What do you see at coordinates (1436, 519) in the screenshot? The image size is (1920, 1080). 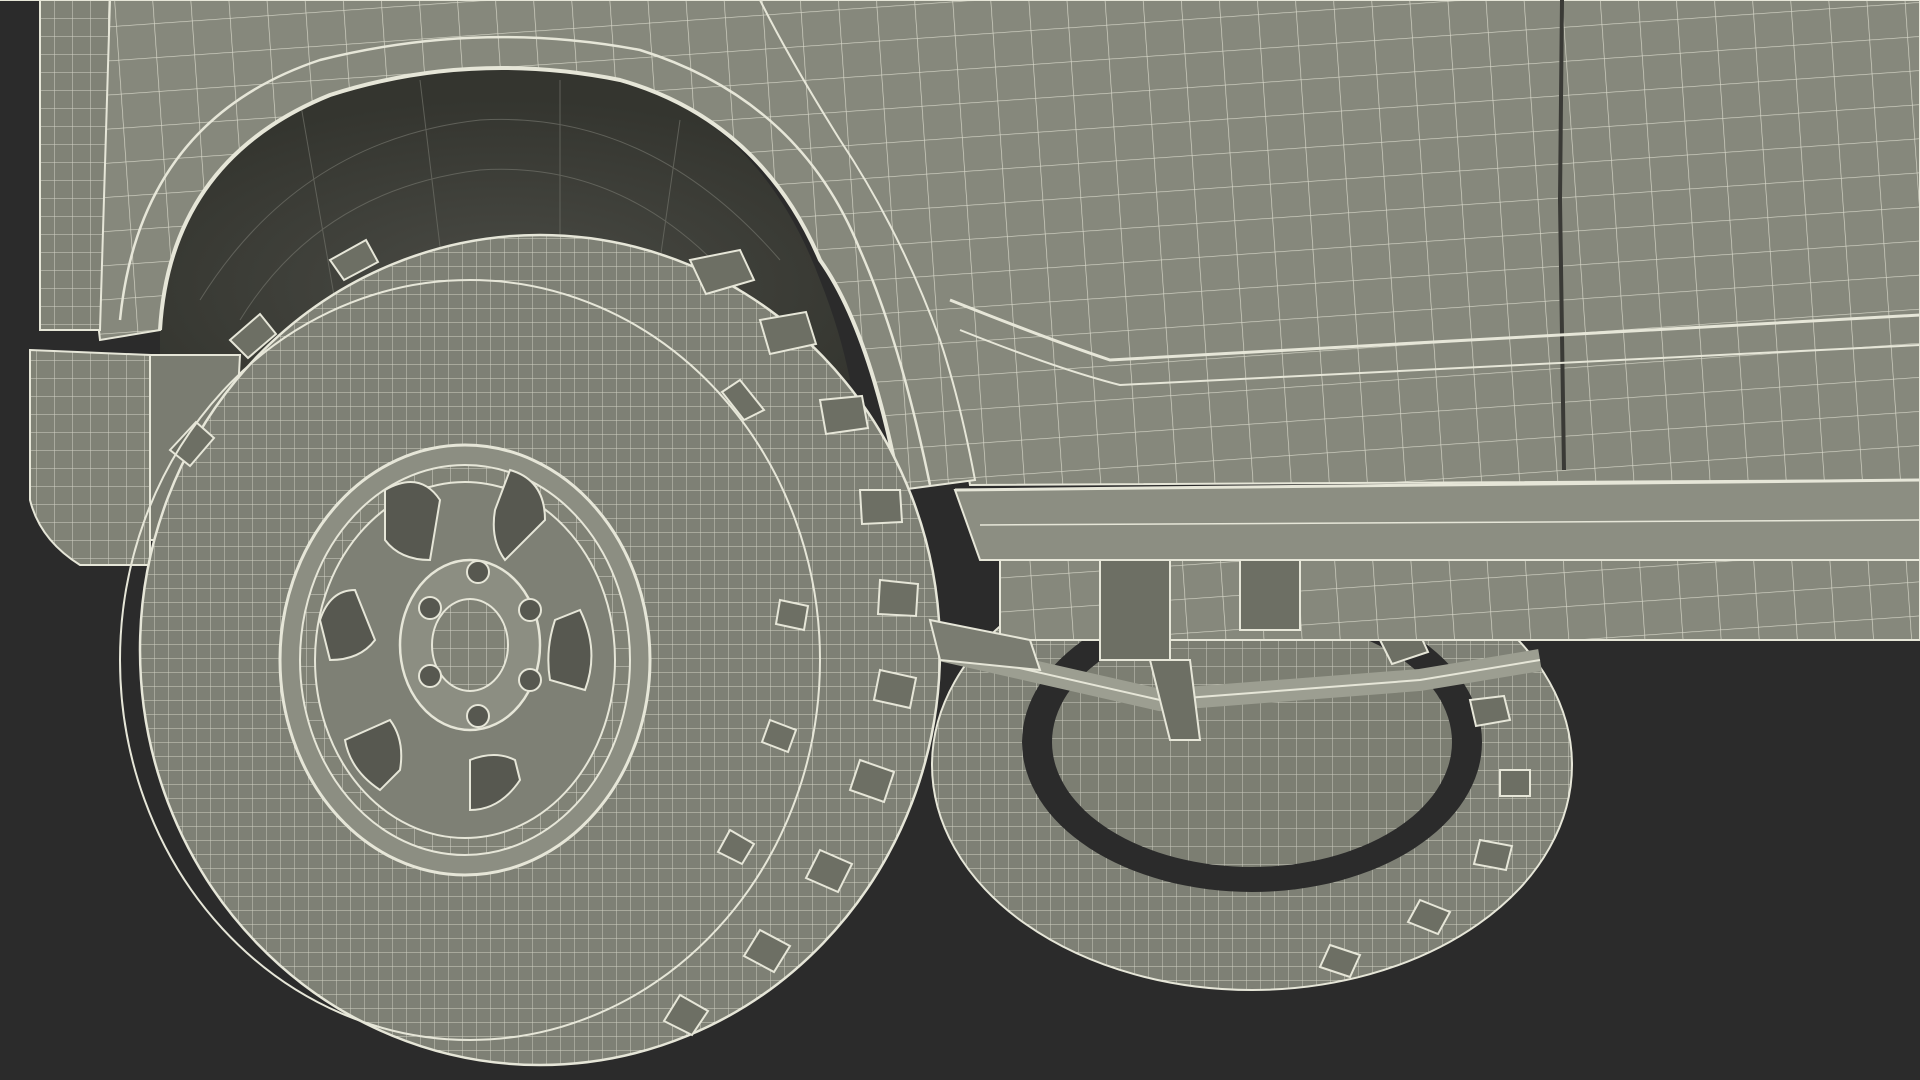 I see `rocker-panel` at bounding box center [1436, 519].